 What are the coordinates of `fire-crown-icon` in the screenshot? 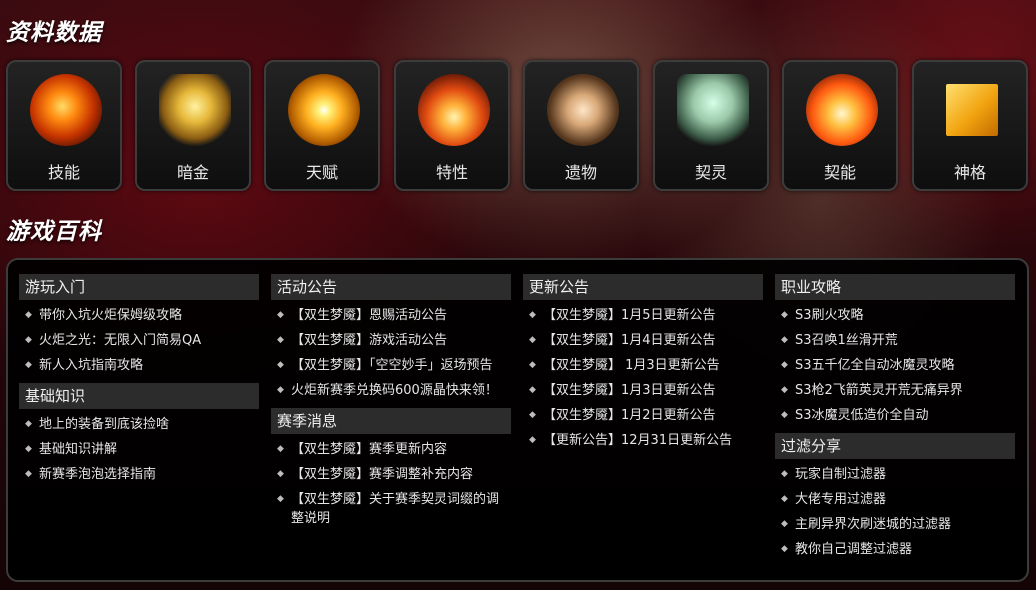 It's located at (842, 110).